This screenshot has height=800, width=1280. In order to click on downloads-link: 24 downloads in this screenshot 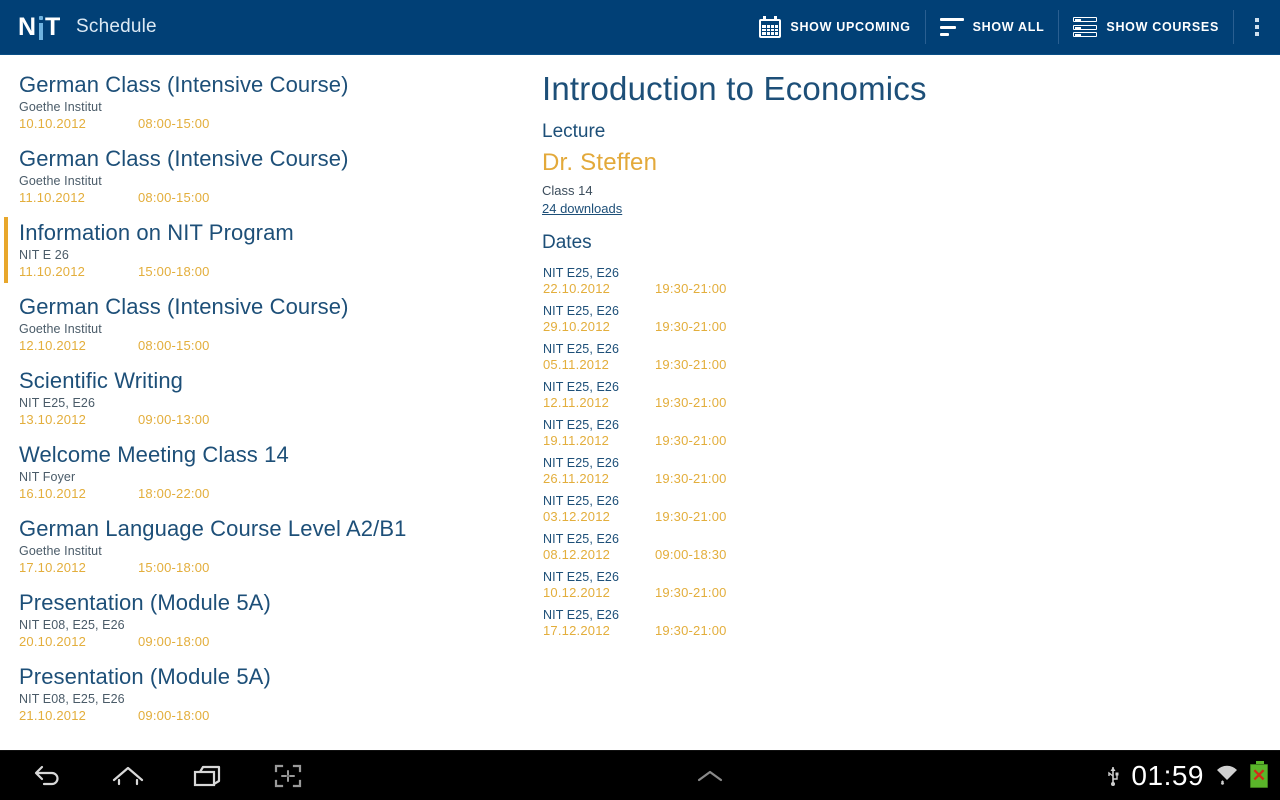, I will do `click(582, 208)`.